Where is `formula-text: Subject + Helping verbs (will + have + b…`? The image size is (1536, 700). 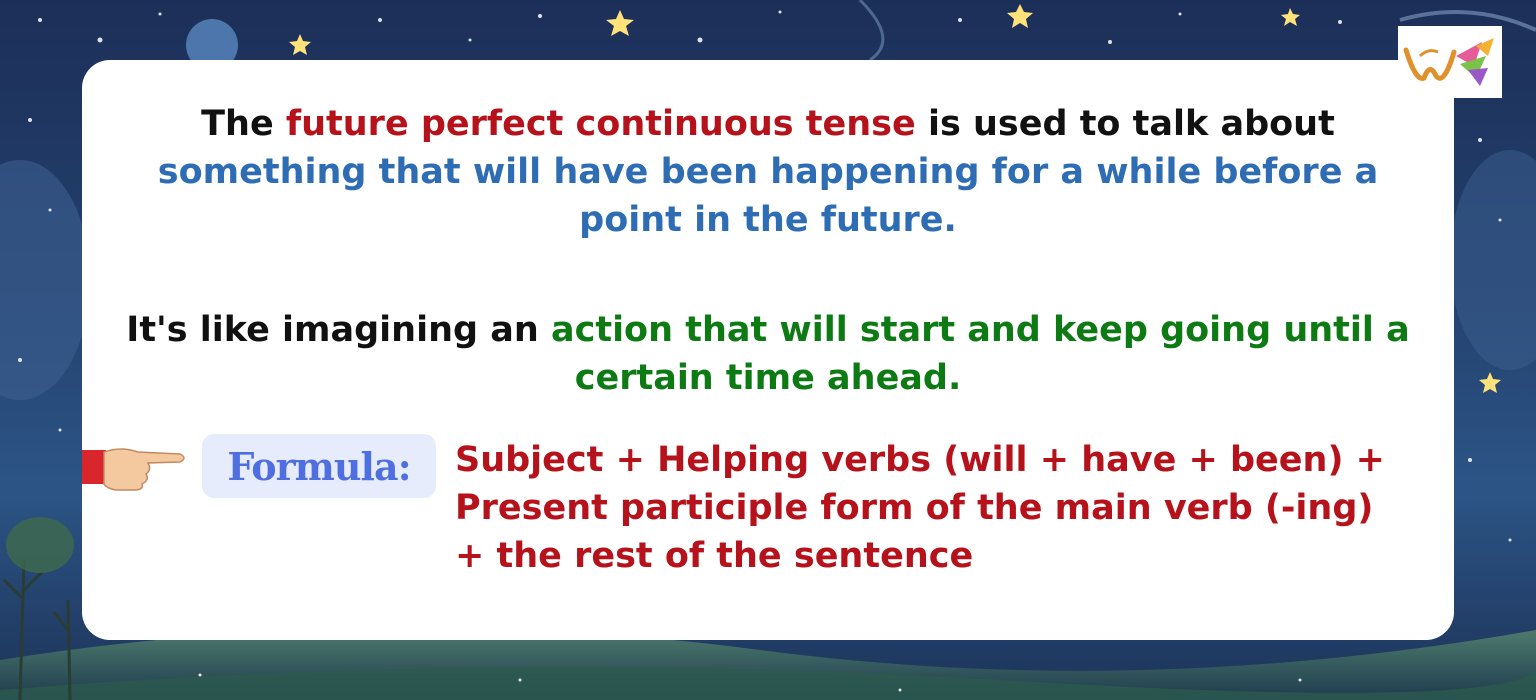
formula-text: Subject + Helping verbs (will + have + b… is located at coordinates (945, 508).